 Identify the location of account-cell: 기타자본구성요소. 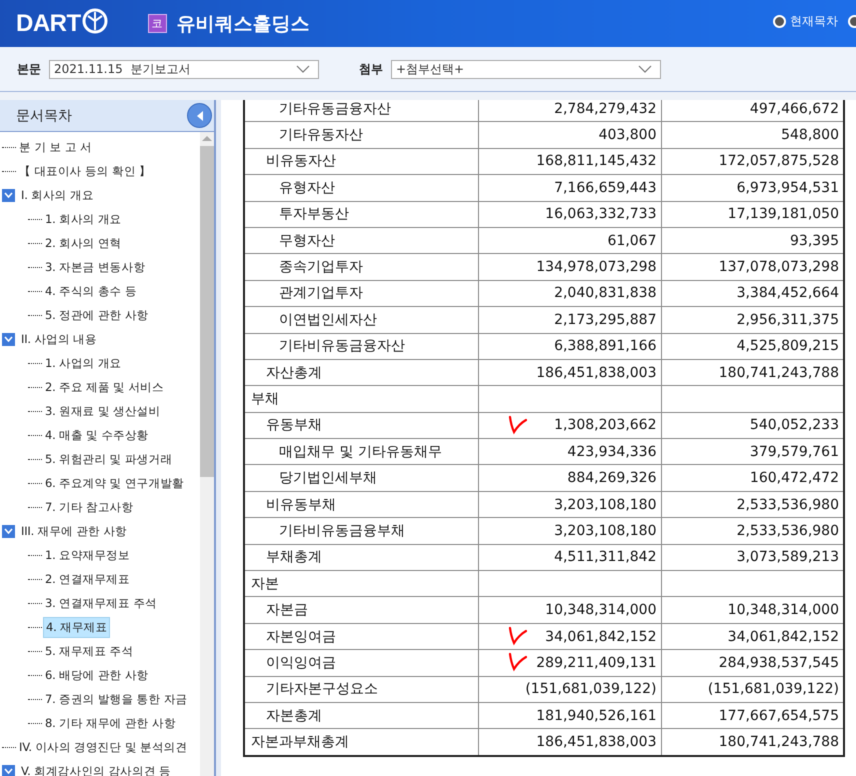
(361, 689).